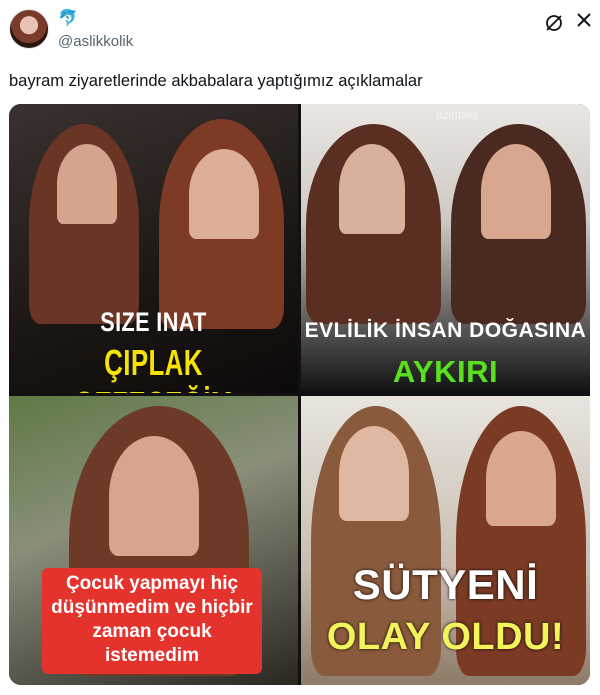 The height and width of the screenshot is (695, 600). Describe the element at coordinates (445, 330) in the screenshot. I see `caption-line-1: EVLİLİK İNSAN DOĞASINA` at that location.